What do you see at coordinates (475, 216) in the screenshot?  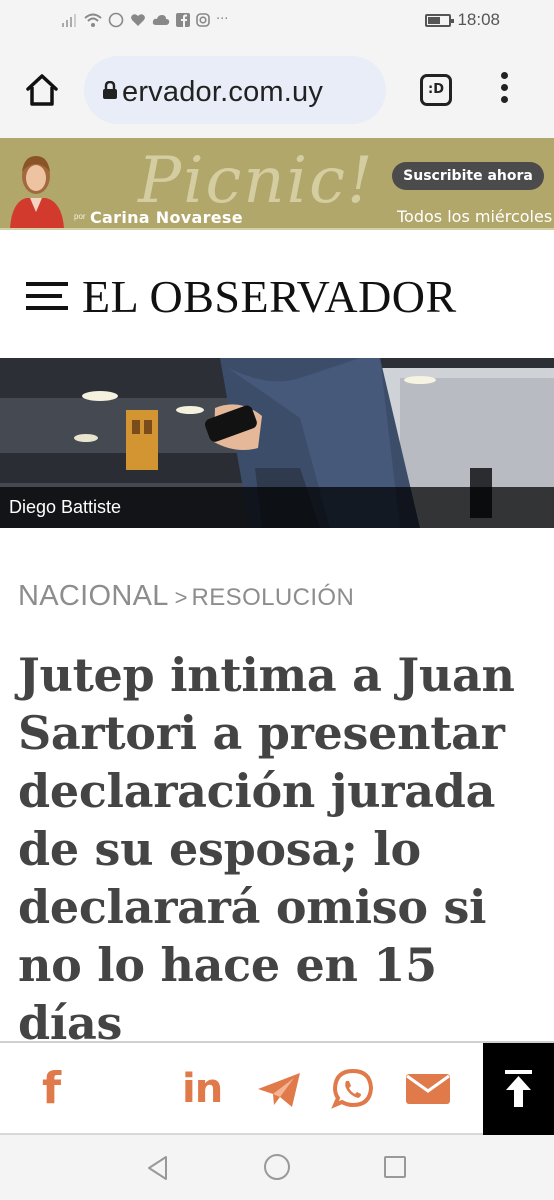 I see `ad-schedule: Todos los miércoles` at bounding box center [475, 216].